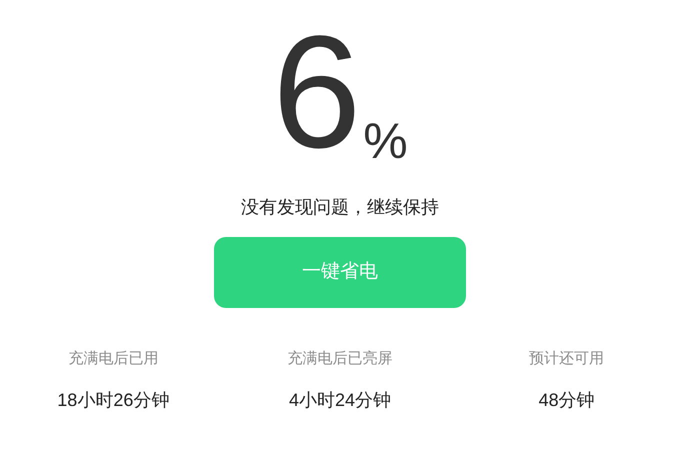 The image size is (680, 453). I want to click on stat-value: 4小时24分钟, so click(340, 400).